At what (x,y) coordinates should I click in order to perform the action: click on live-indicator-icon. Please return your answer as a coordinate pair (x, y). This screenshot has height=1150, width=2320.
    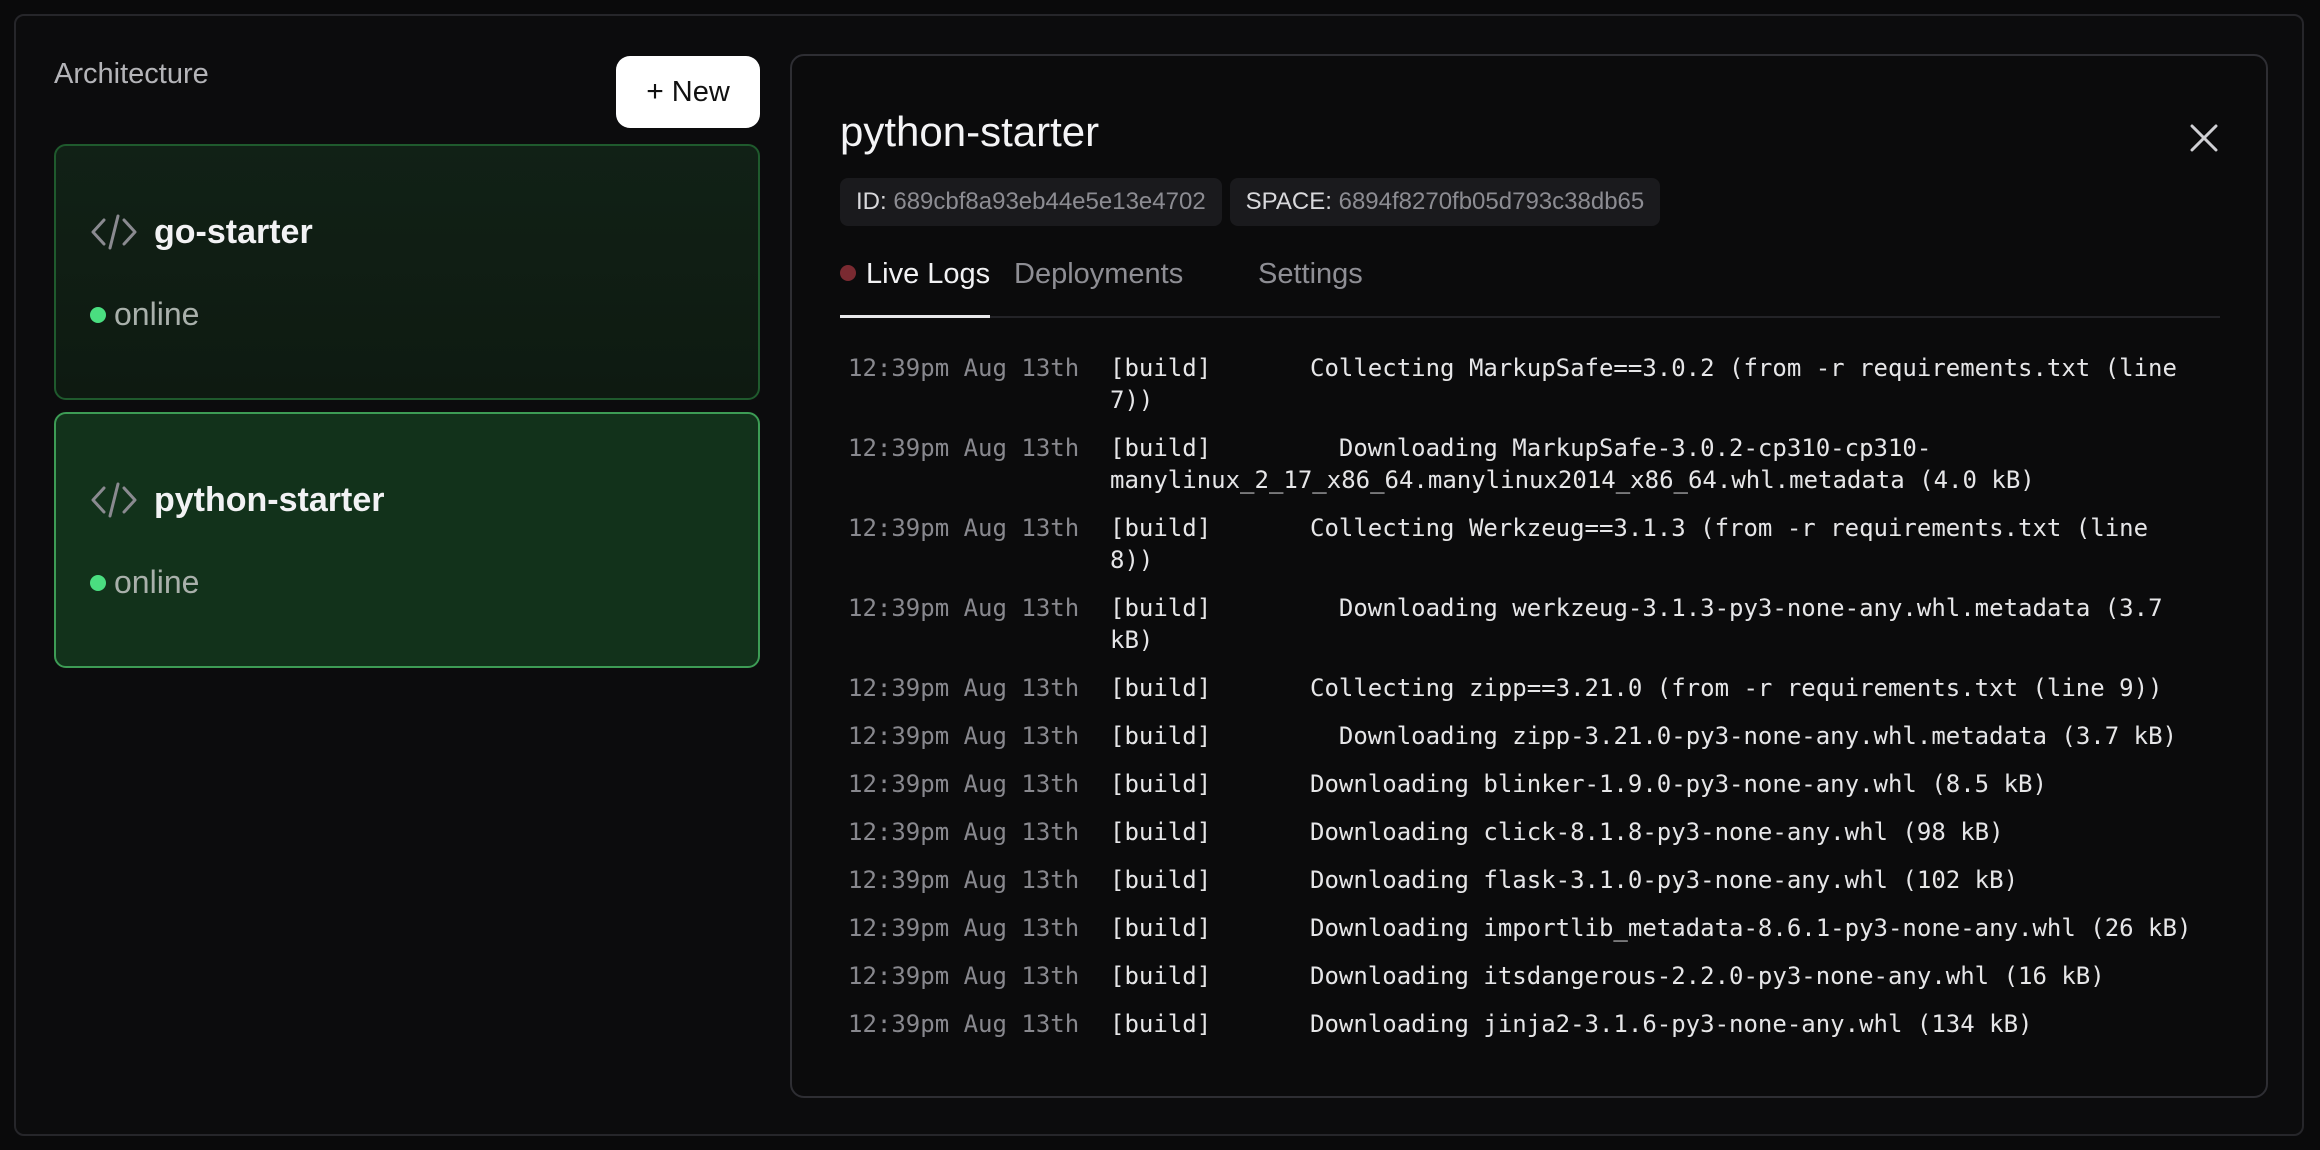
    Looking at the image, I should click on (848, 273).